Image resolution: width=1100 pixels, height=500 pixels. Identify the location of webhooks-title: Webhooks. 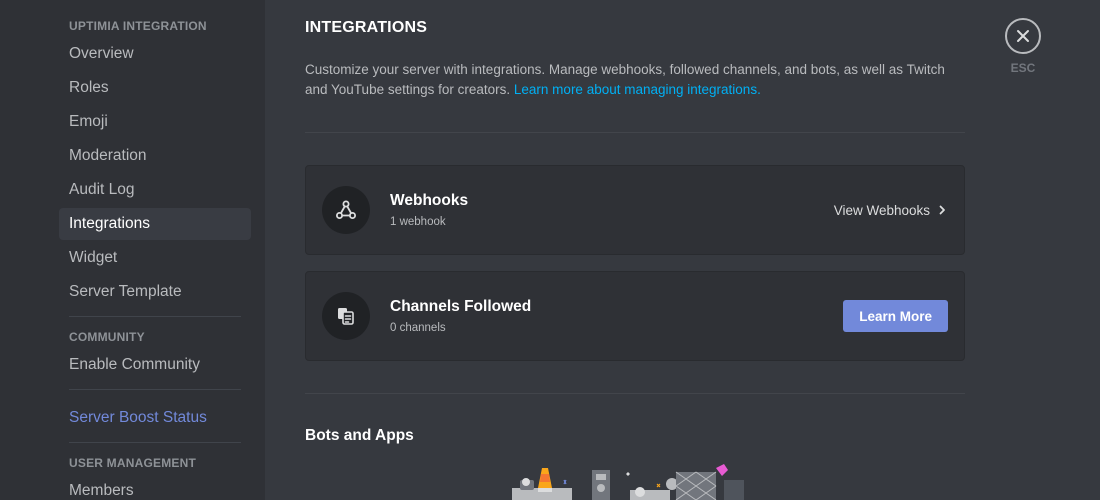
(429, 200).